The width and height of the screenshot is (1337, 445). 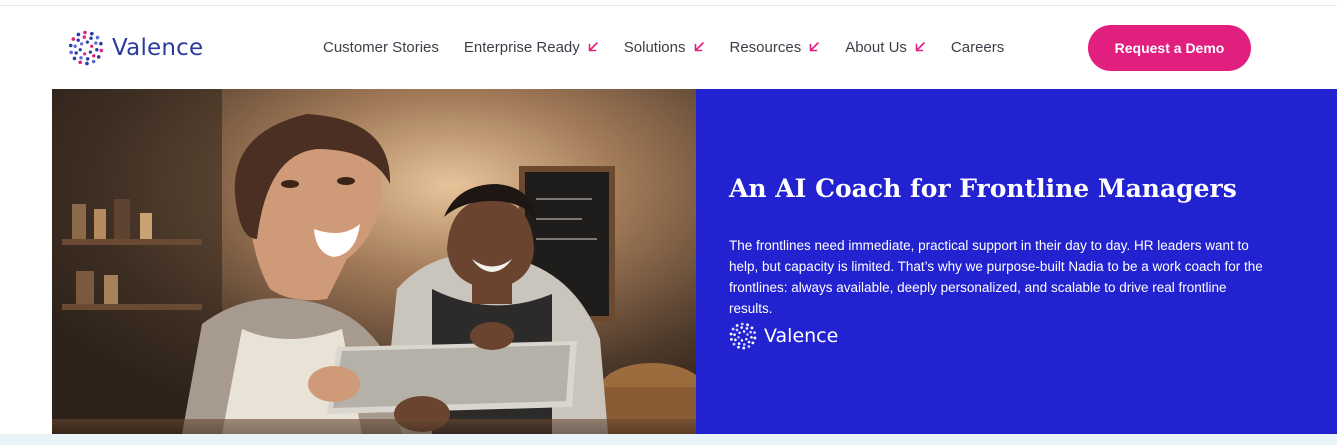 I want to click on nav-label: Enterprise Ready, so click(x=521, y=47).